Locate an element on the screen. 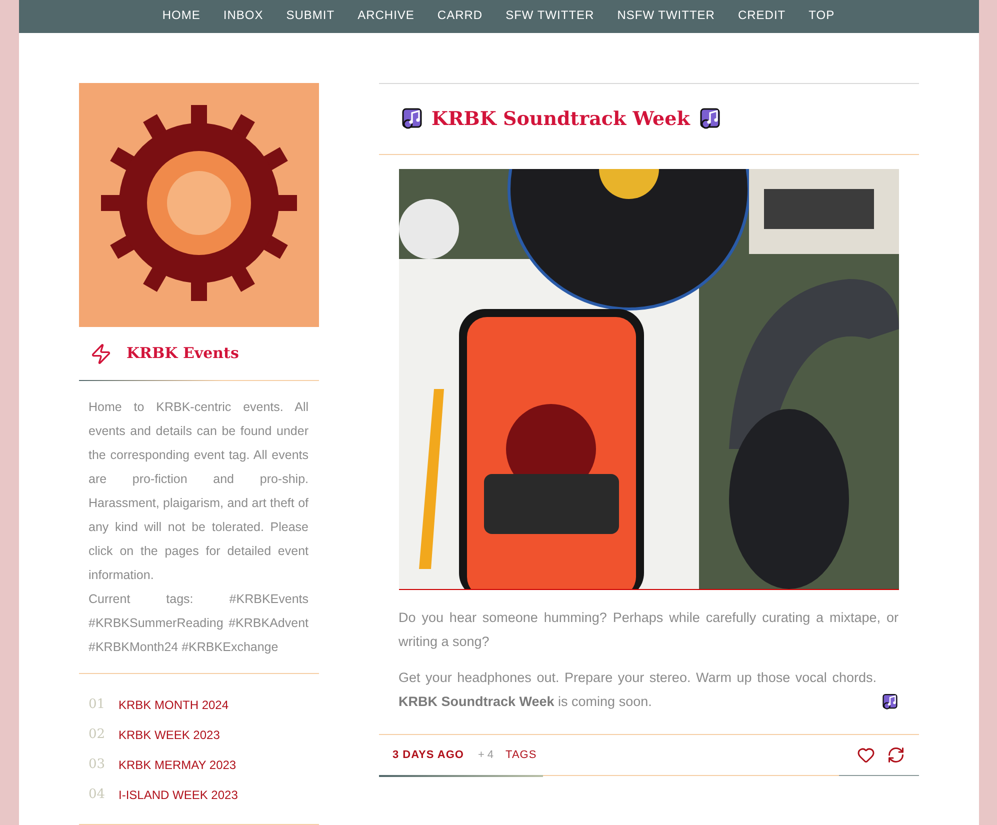 The width and height of the screenshot is (997, 825). event-link: KRBK WEEK 2023 is located at coordinates (169, 735).